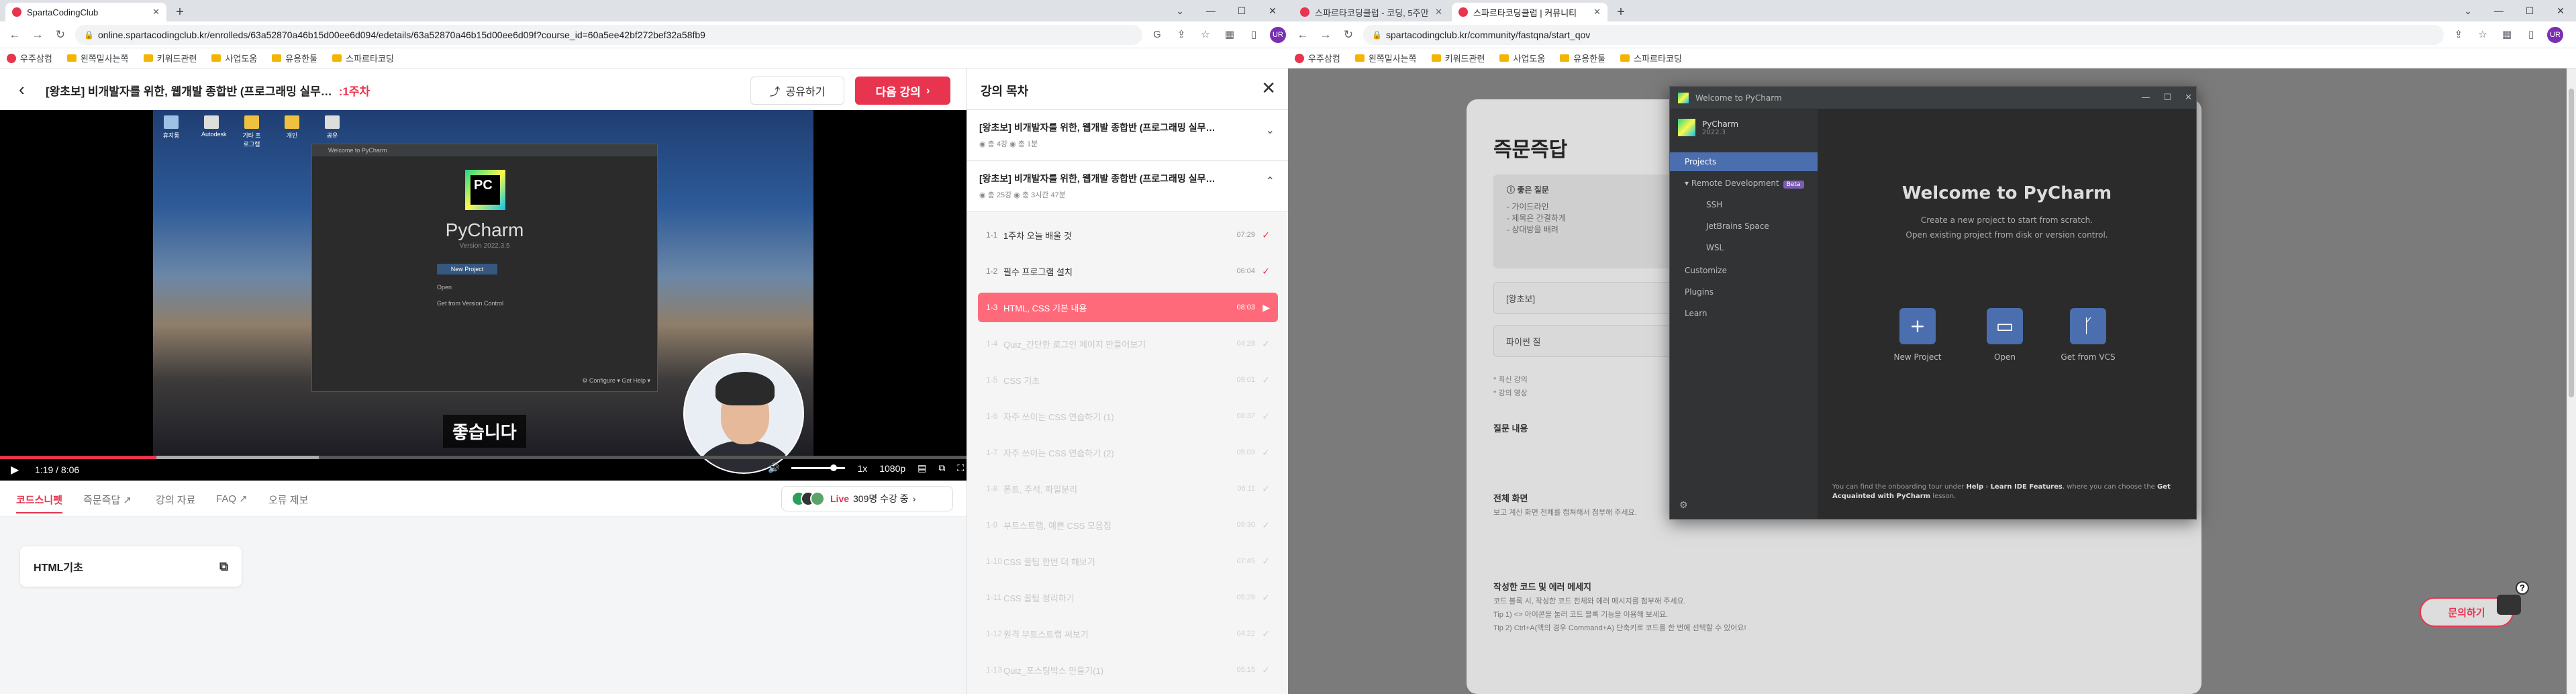 Image resolution: width=2576 pixels, height=694 pixels. What do you see at coordinates (1128, 343) in the screenshot?
I see `lesson-item: 1-4 Quiz_간단한 로그인 페이지 만들어보기 04:28 ✓` at bounding box center [1128, 343].